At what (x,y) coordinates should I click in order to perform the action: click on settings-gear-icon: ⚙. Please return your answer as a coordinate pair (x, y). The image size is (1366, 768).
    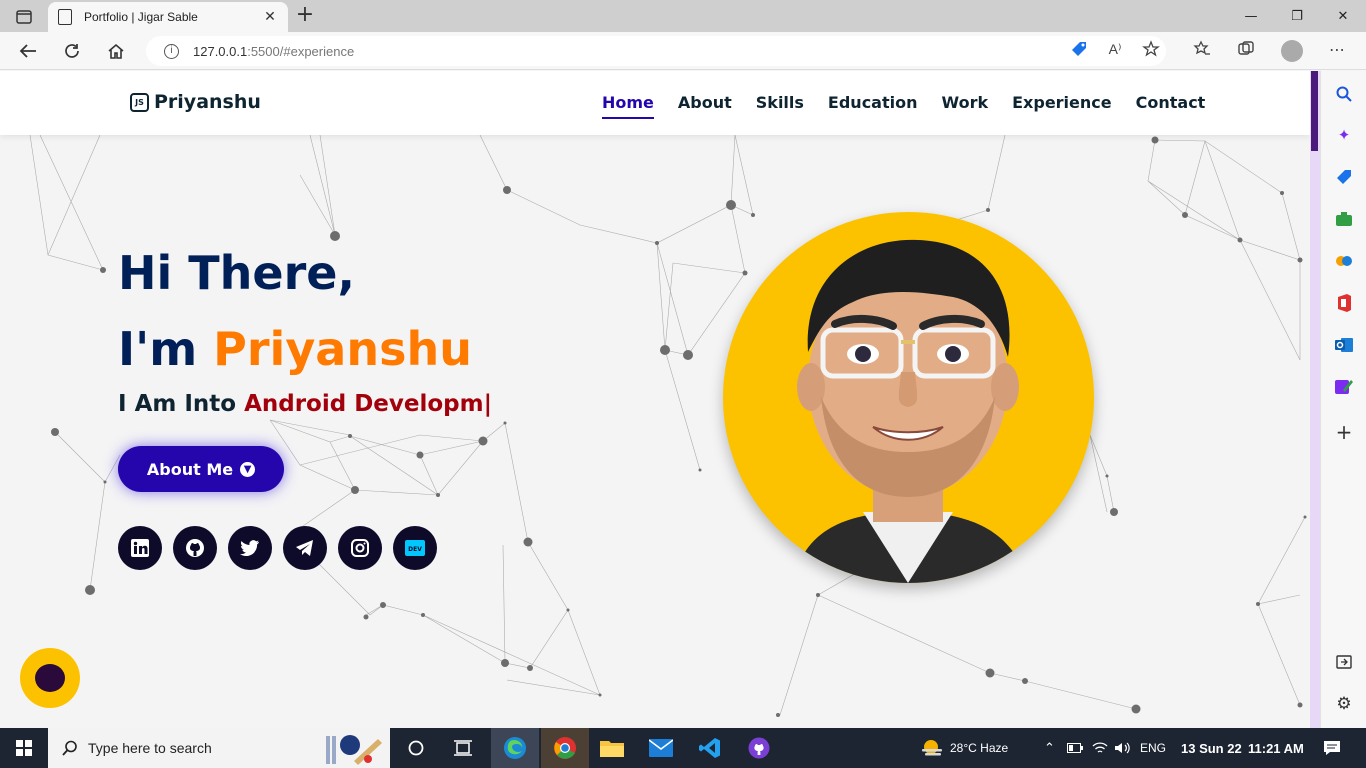
    Looking at the image, I should click on (1344, 704).